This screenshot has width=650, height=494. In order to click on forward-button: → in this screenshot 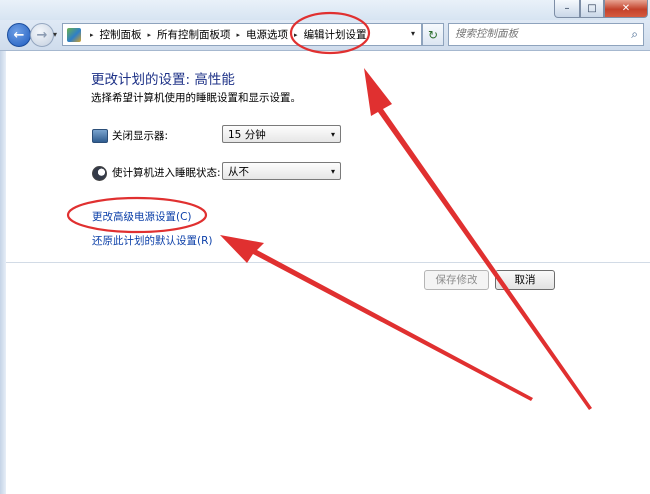, I will do `click(42, 35)`.